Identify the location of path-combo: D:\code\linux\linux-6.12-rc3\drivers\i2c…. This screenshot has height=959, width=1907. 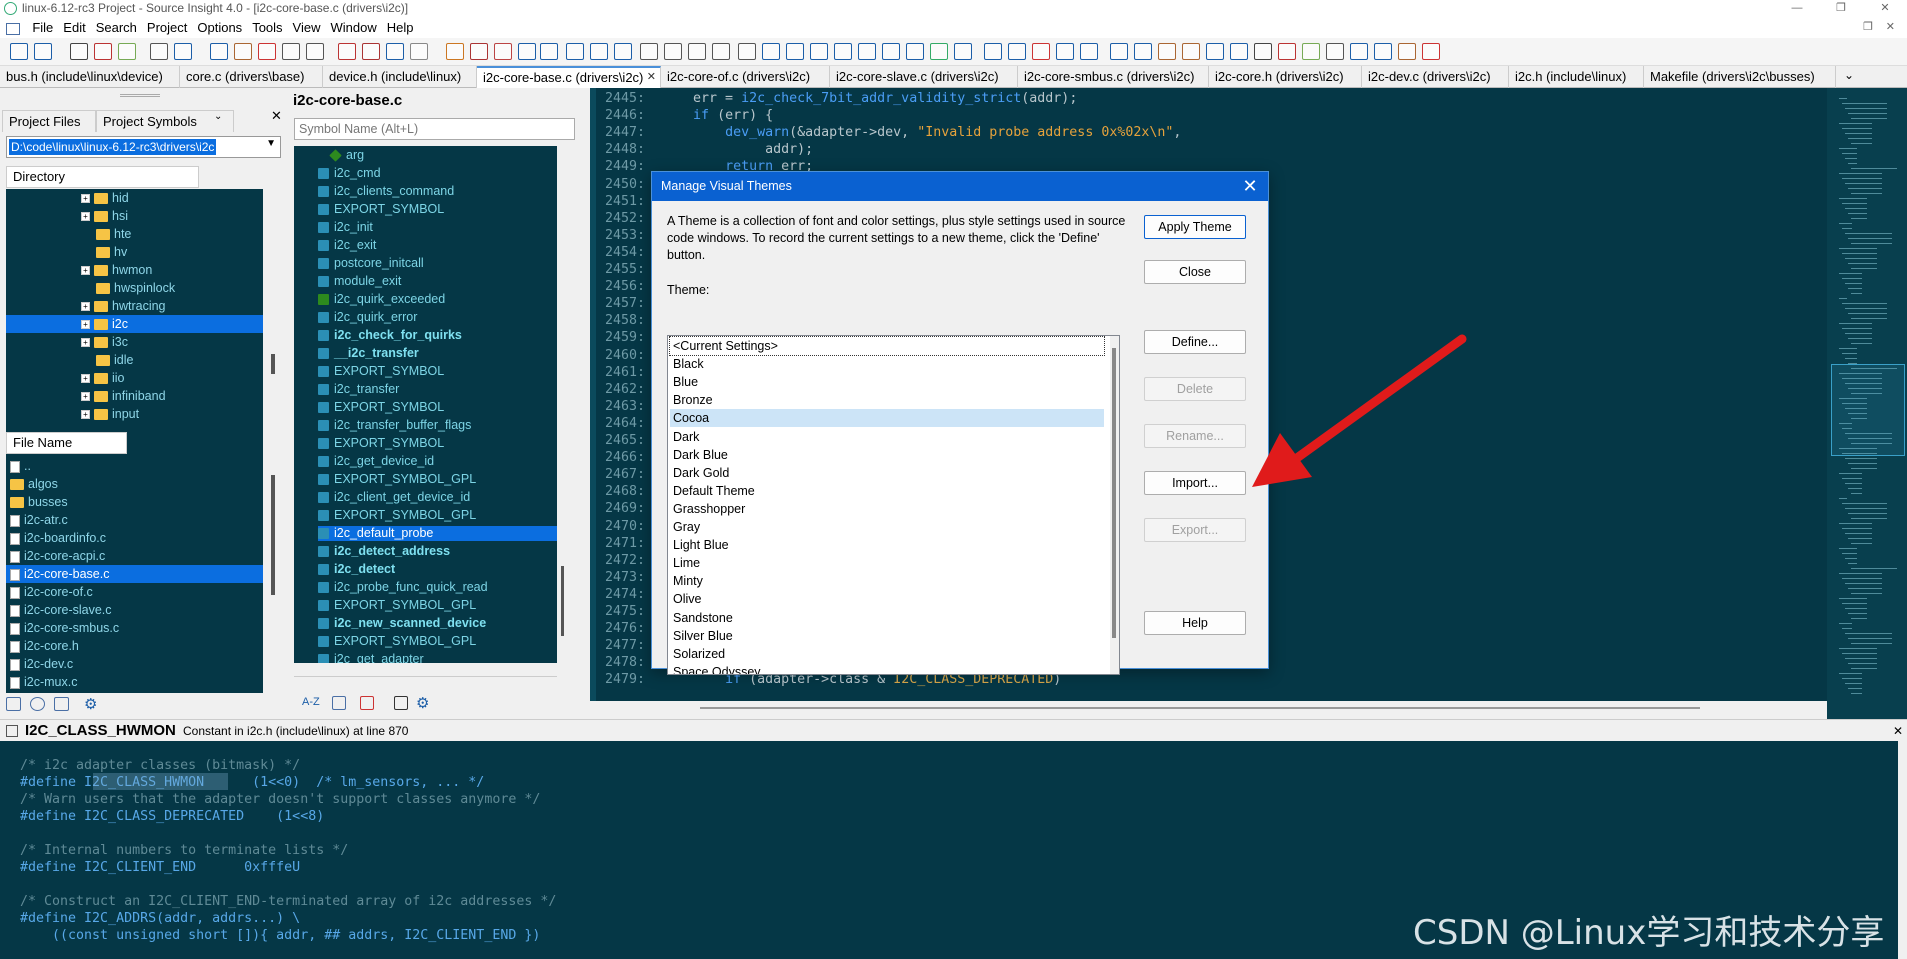
(143, 147).